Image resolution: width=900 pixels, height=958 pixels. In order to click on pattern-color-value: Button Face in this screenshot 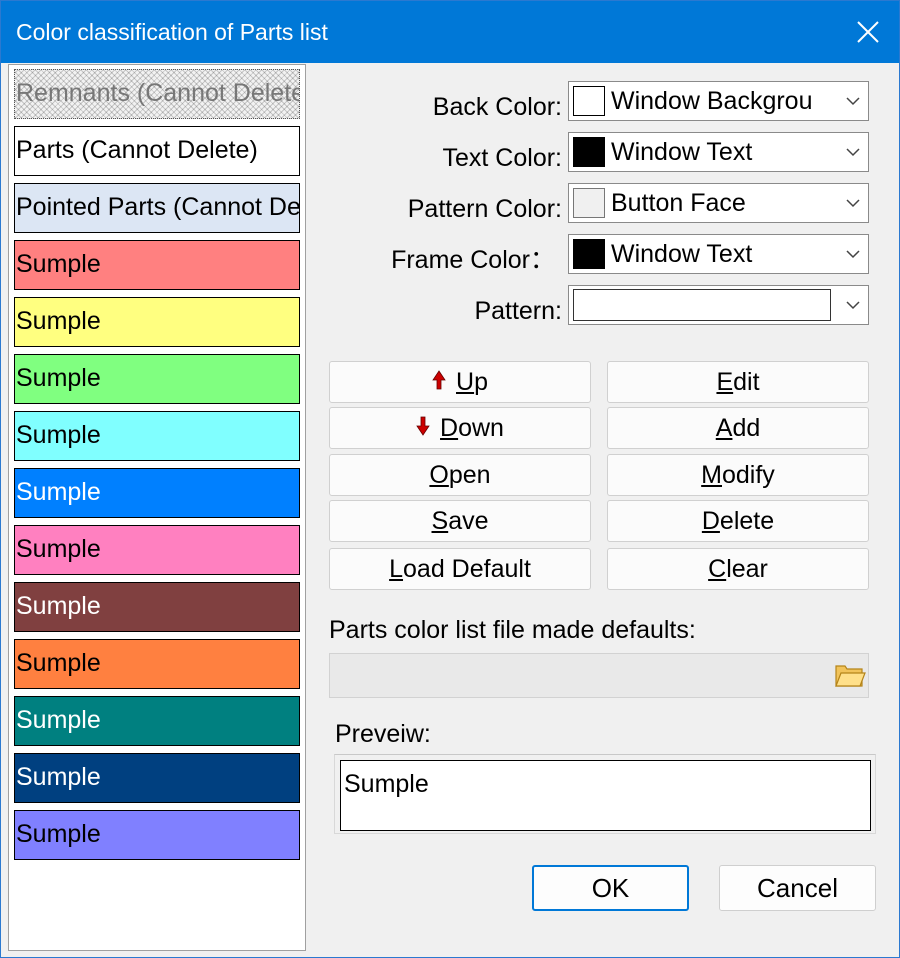, I will do `click(678, 203)`.